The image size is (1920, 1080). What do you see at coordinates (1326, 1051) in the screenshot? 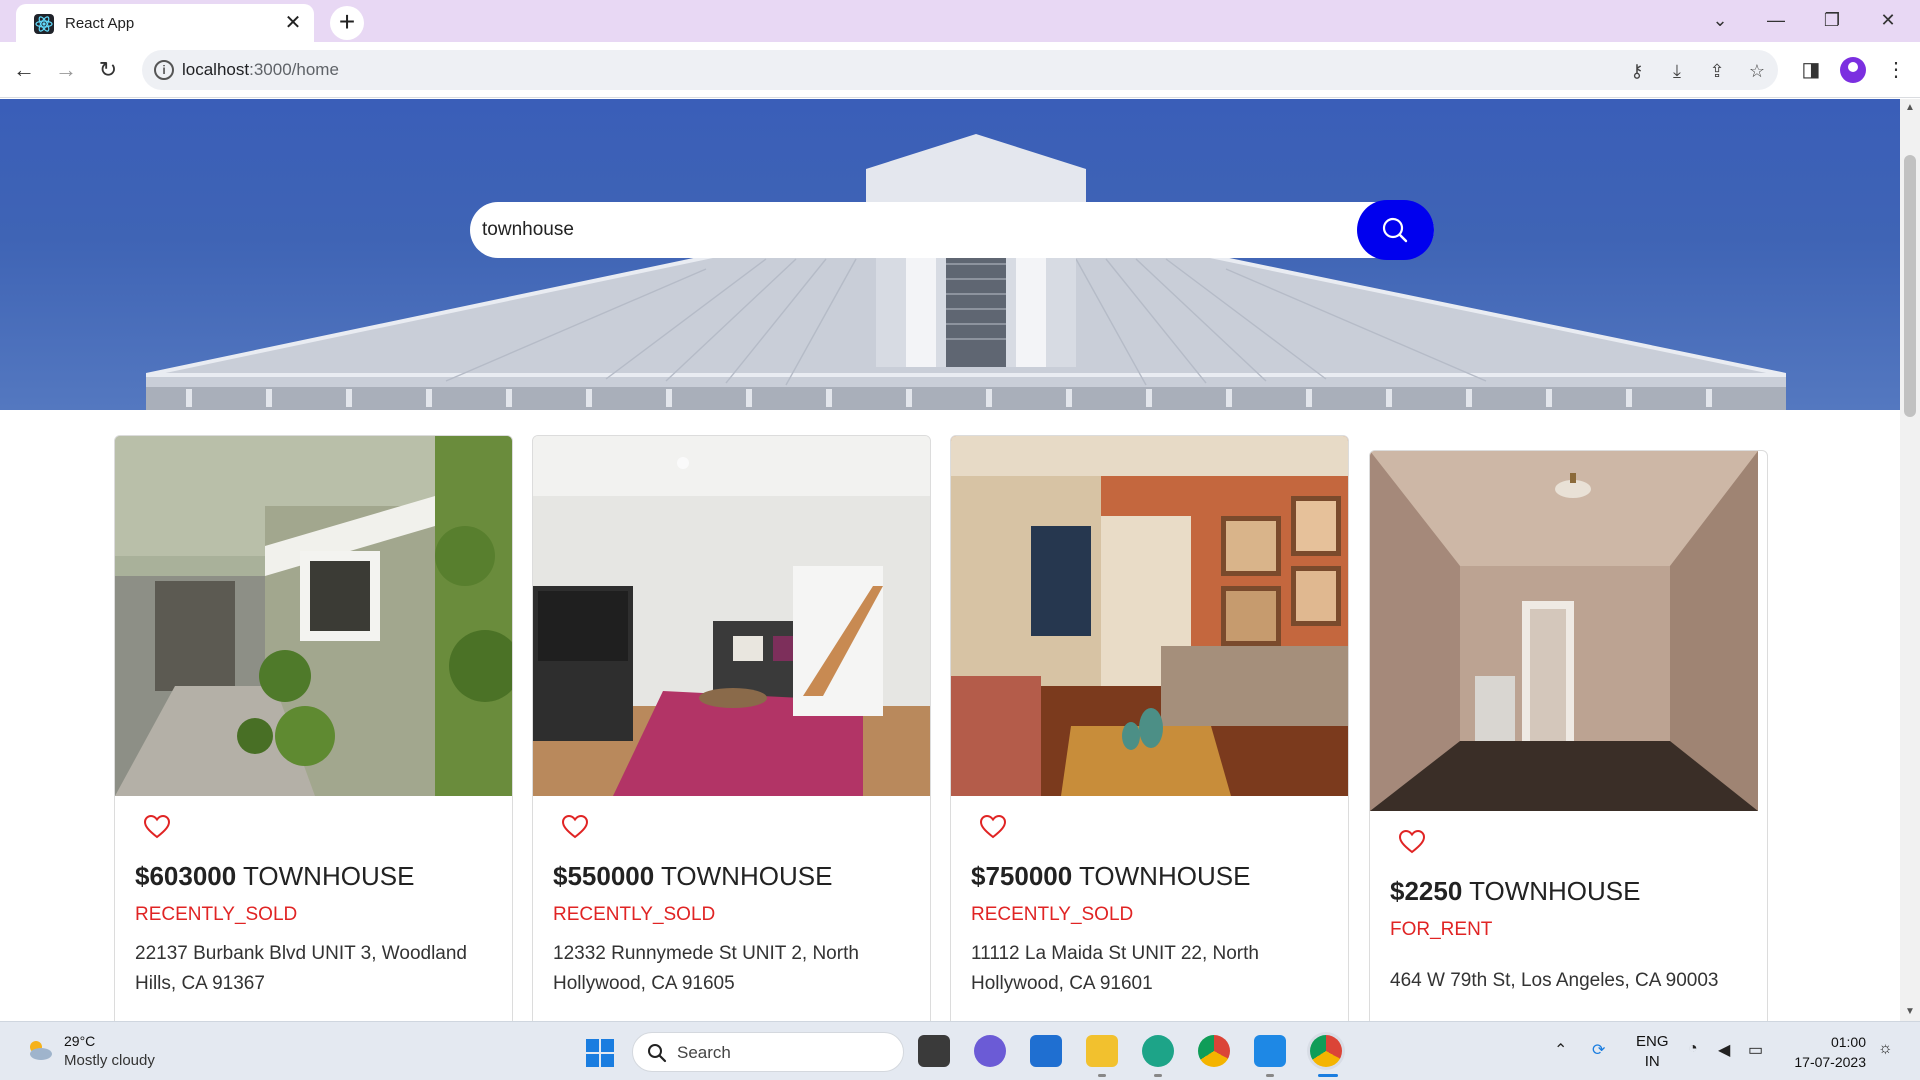
I see `chrome-profile-icon` at bounding box center [1326, 1051].